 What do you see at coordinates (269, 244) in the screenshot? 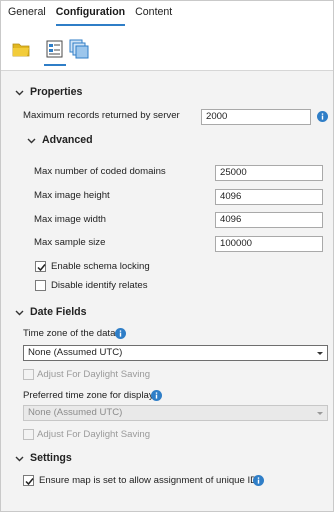
I see `sample-size-input: 100000` at bounding box center [269, 244].